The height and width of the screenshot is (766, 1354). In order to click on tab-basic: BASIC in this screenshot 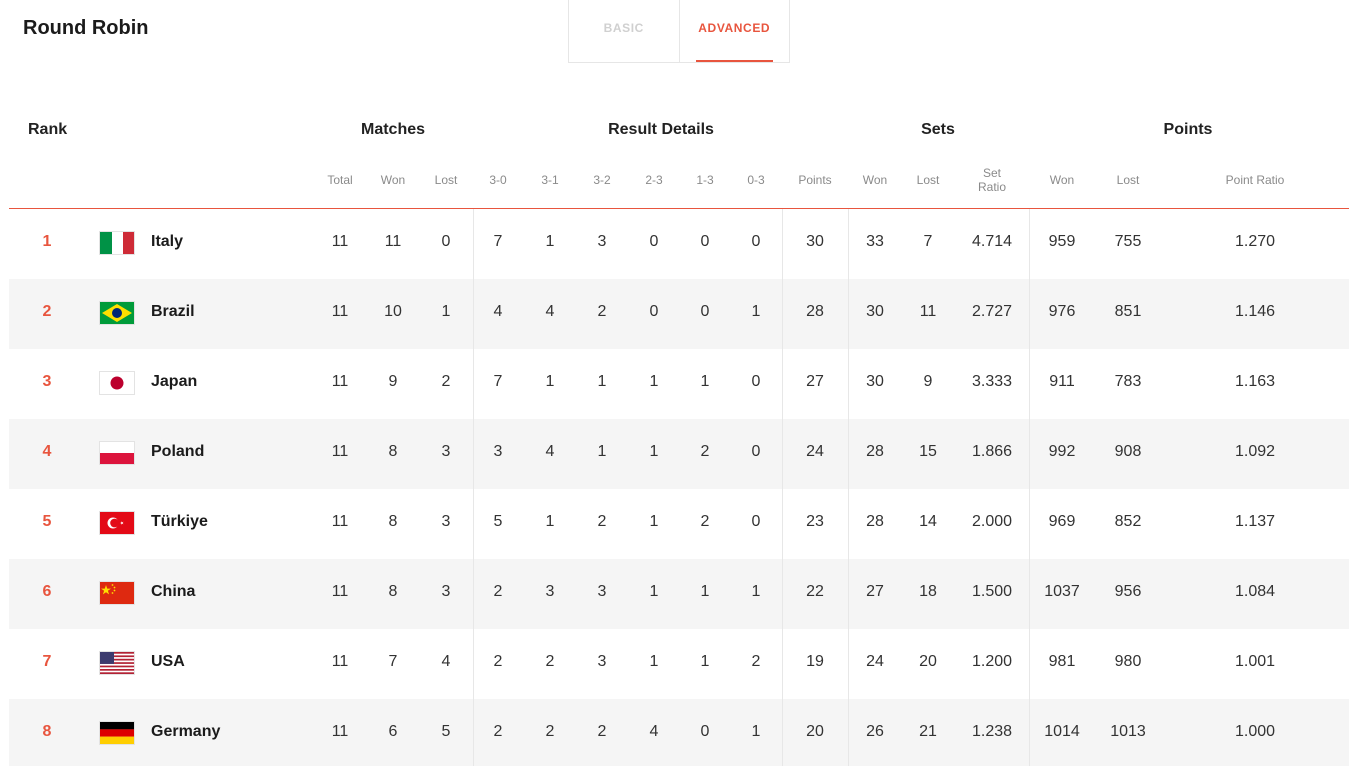, I will do `click(624, 31)`.